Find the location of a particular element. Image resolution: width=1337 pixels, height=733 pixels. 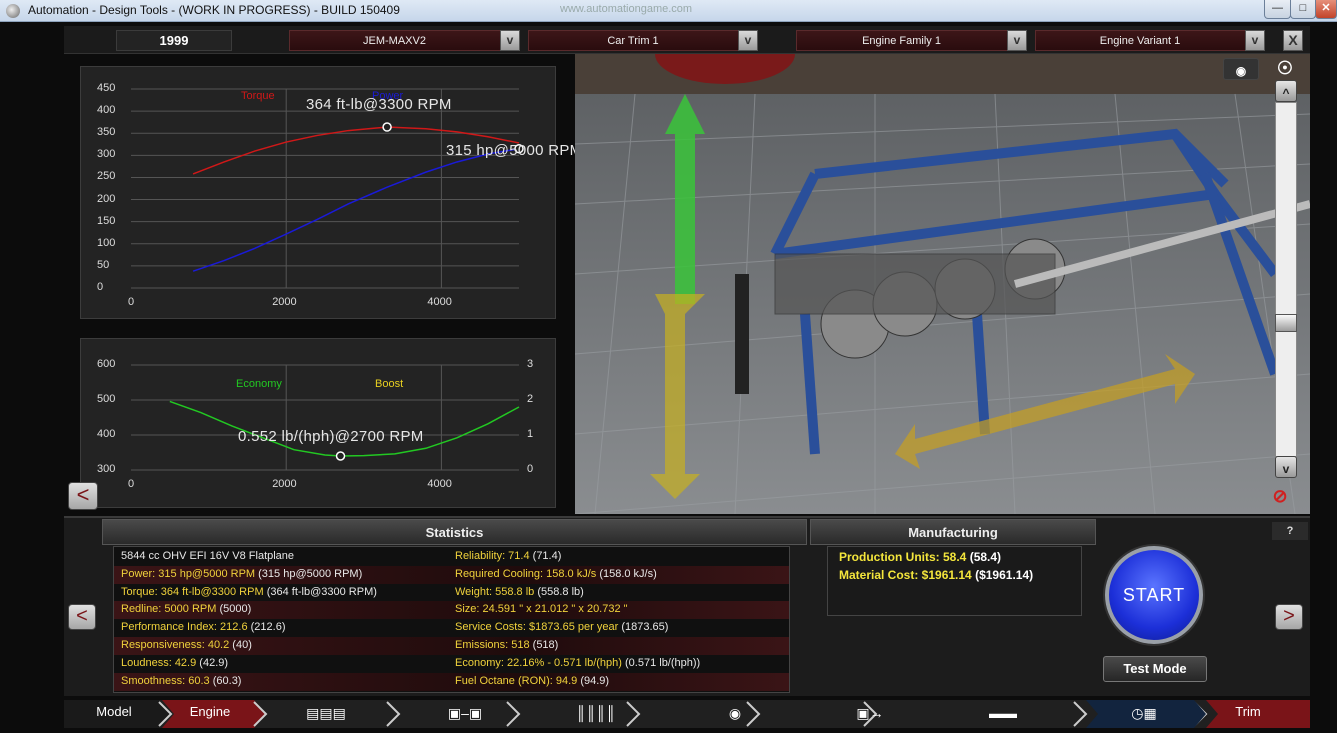

ec-x-tick-label: 0 is located at coordinates (131, 484).